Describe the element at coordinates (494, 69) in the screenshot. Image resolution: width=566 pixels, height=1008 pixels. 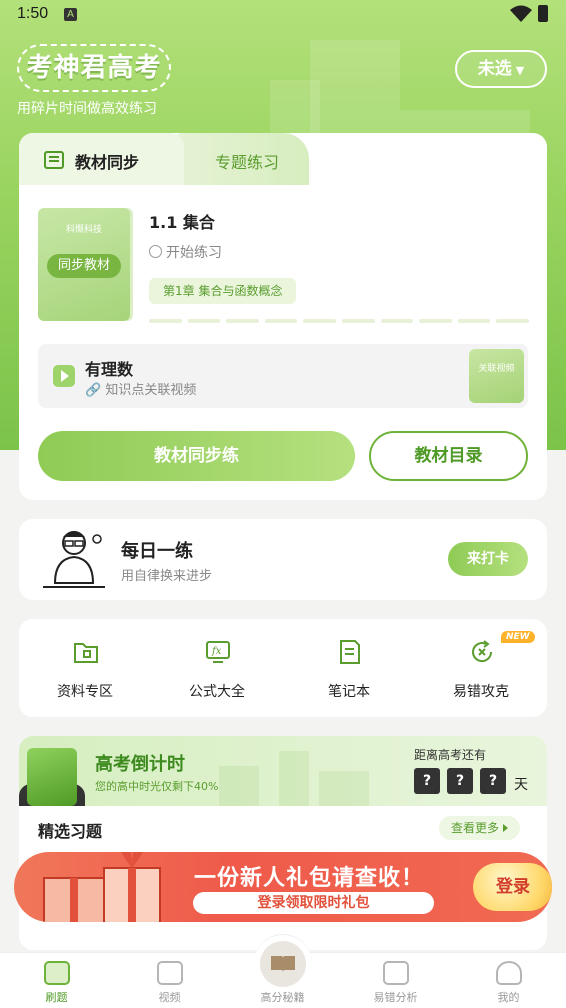
I see `grade-select-label: 未选` at that location.